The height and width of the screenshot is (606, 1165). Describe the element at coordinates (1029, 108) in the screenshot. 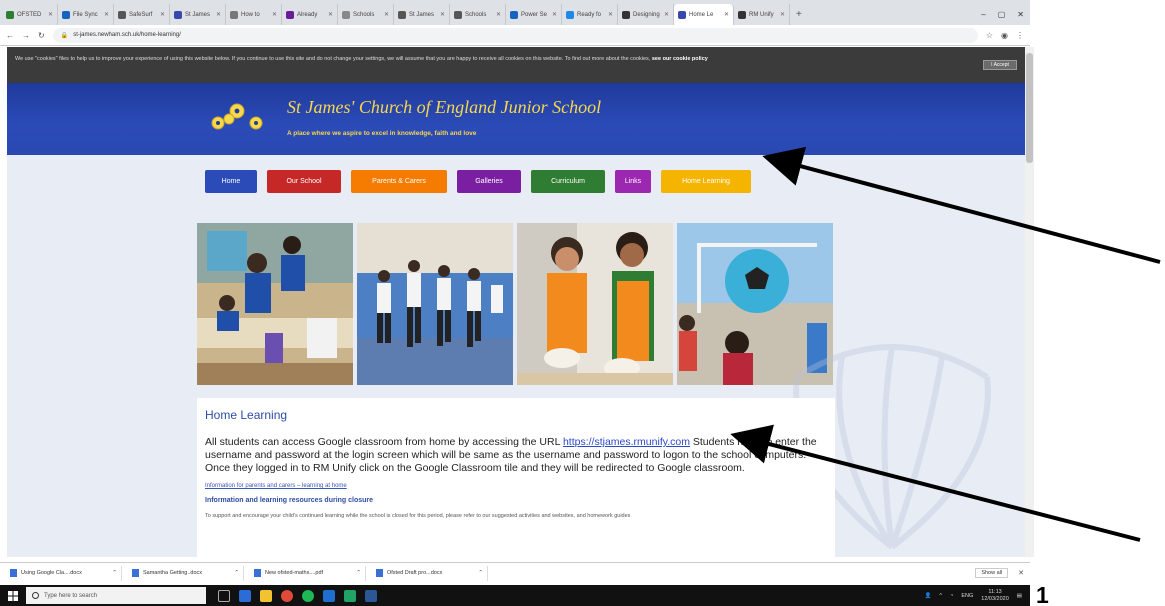

I see `scrollbar-thumb` at that location.